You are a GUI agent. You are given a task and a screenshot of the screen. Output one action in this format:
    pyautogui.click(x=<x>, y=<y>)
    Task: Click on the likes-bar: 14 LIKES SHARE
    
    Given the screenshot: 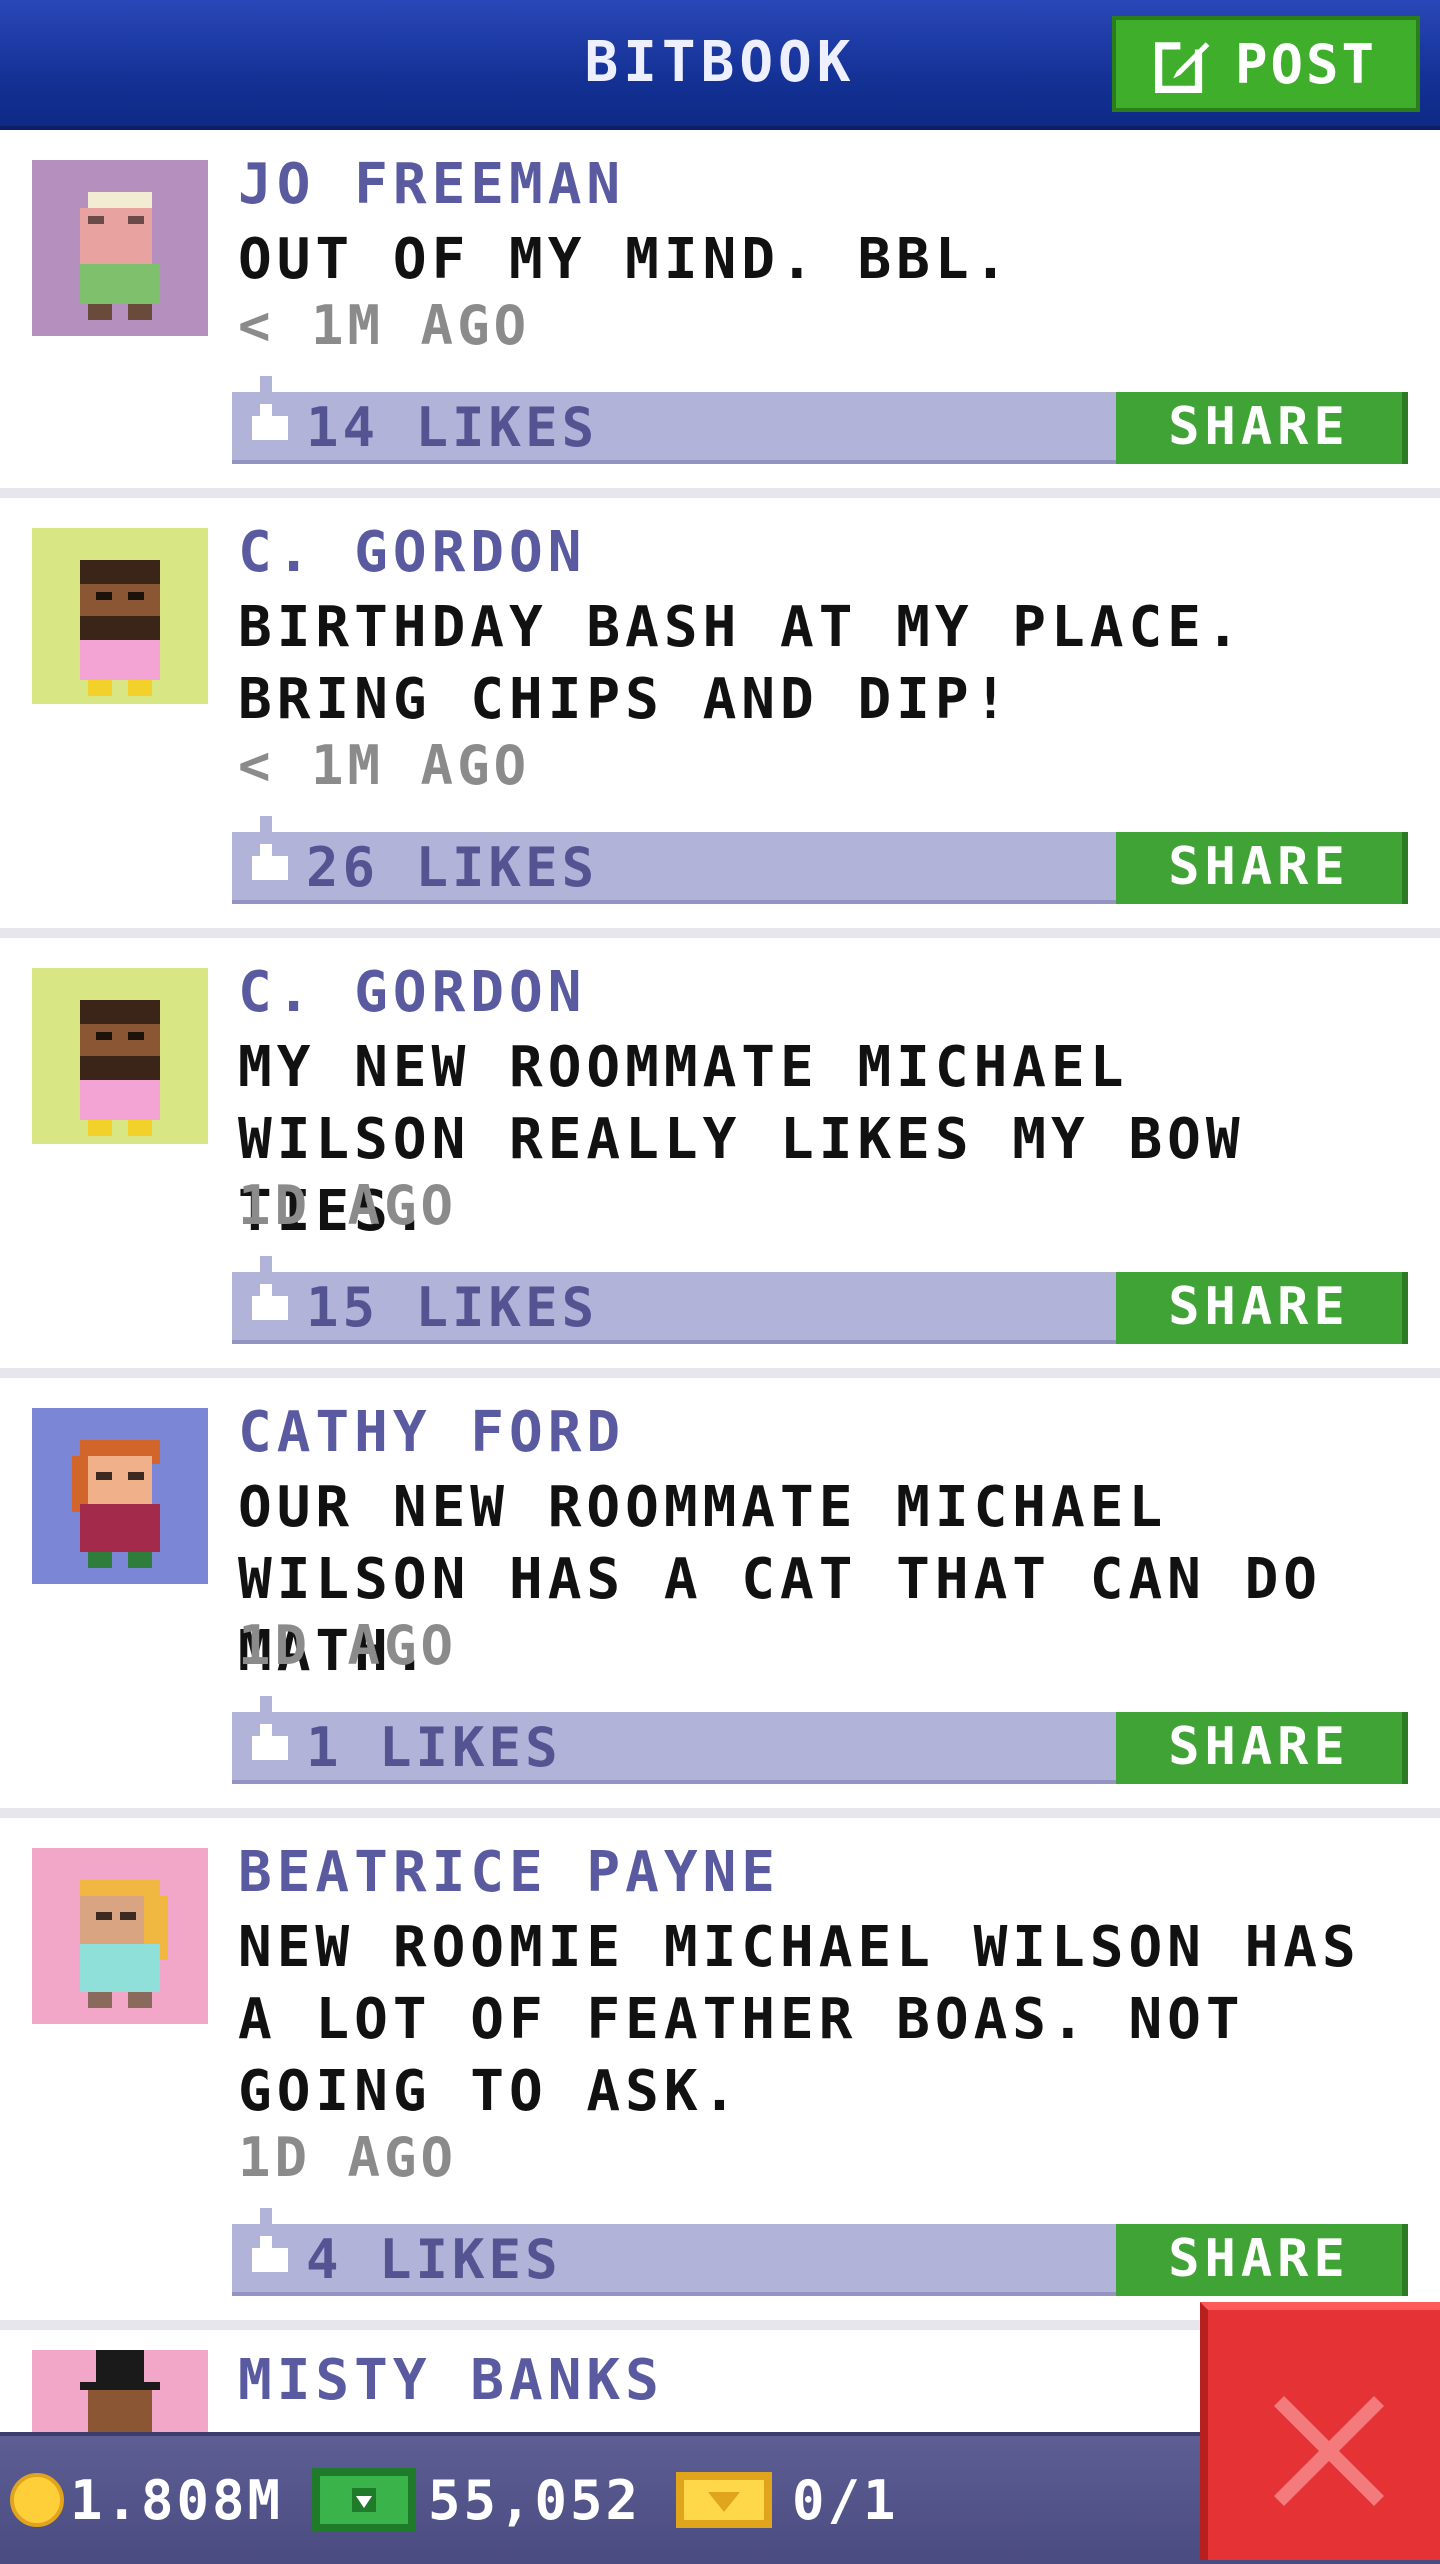 What is the action you would take?
    pyautogui.click(x=820, y=420)
    